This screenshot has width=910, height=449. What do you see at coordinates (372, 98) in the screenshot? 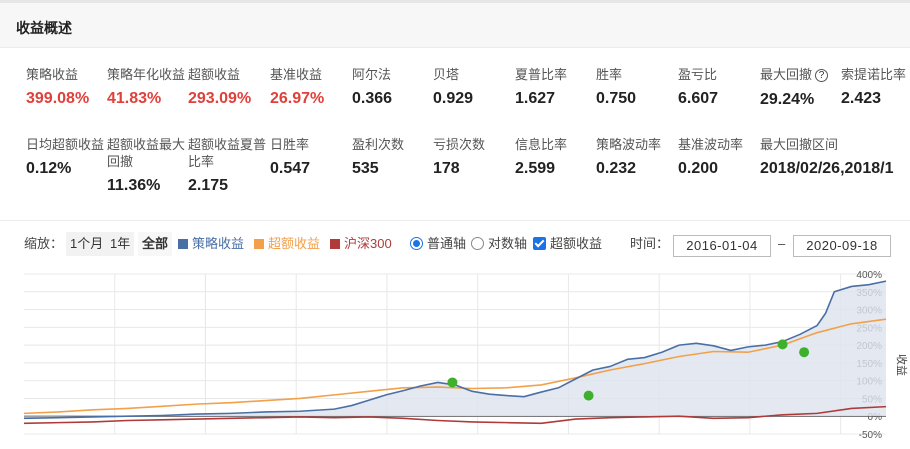
I see `metric-value: 0.366` at bounding box center [372, 98].